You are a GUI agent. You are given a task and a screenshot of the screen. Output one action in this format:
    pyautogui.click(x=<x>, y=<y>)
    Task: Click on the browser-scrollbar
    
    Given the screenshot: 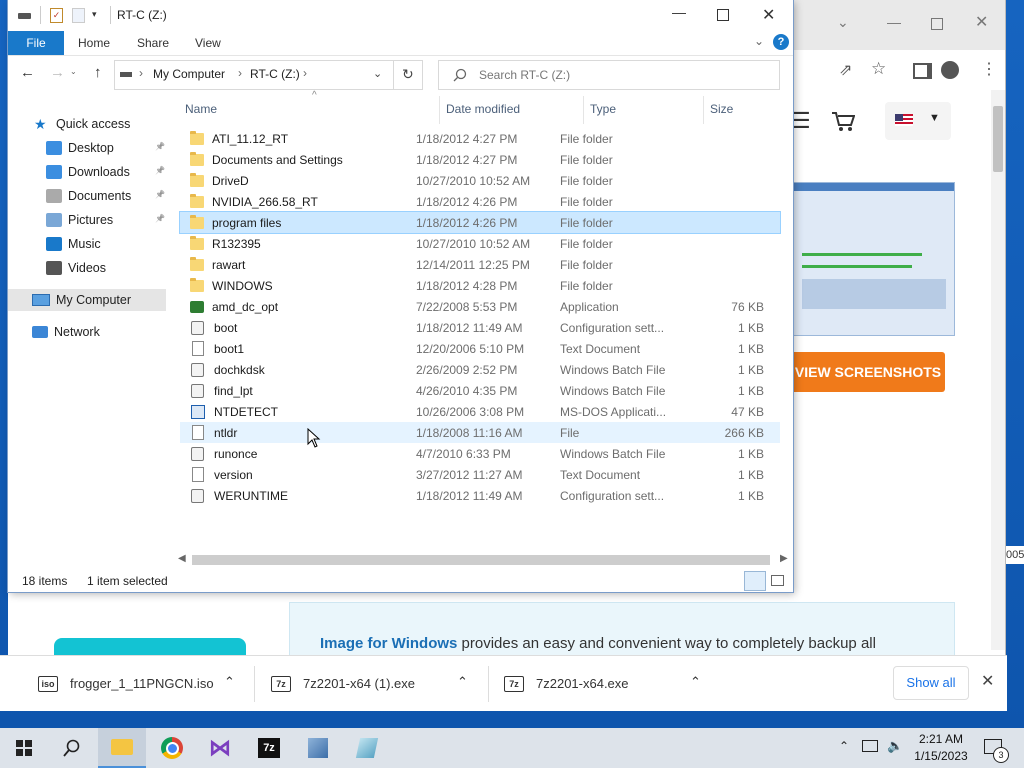 What is the action you would take?
    pyautogui.click(x=998, y=370)
    